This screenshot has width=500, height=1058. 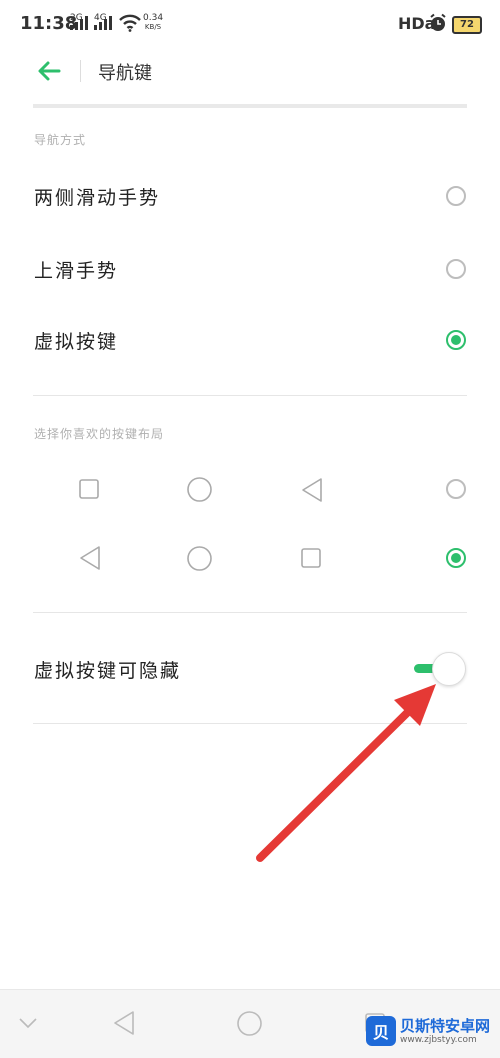 What do you see at coordinates (456, 269) in the screenshot?
I see `radio-swipe-up` at bounding box center [456, 269].